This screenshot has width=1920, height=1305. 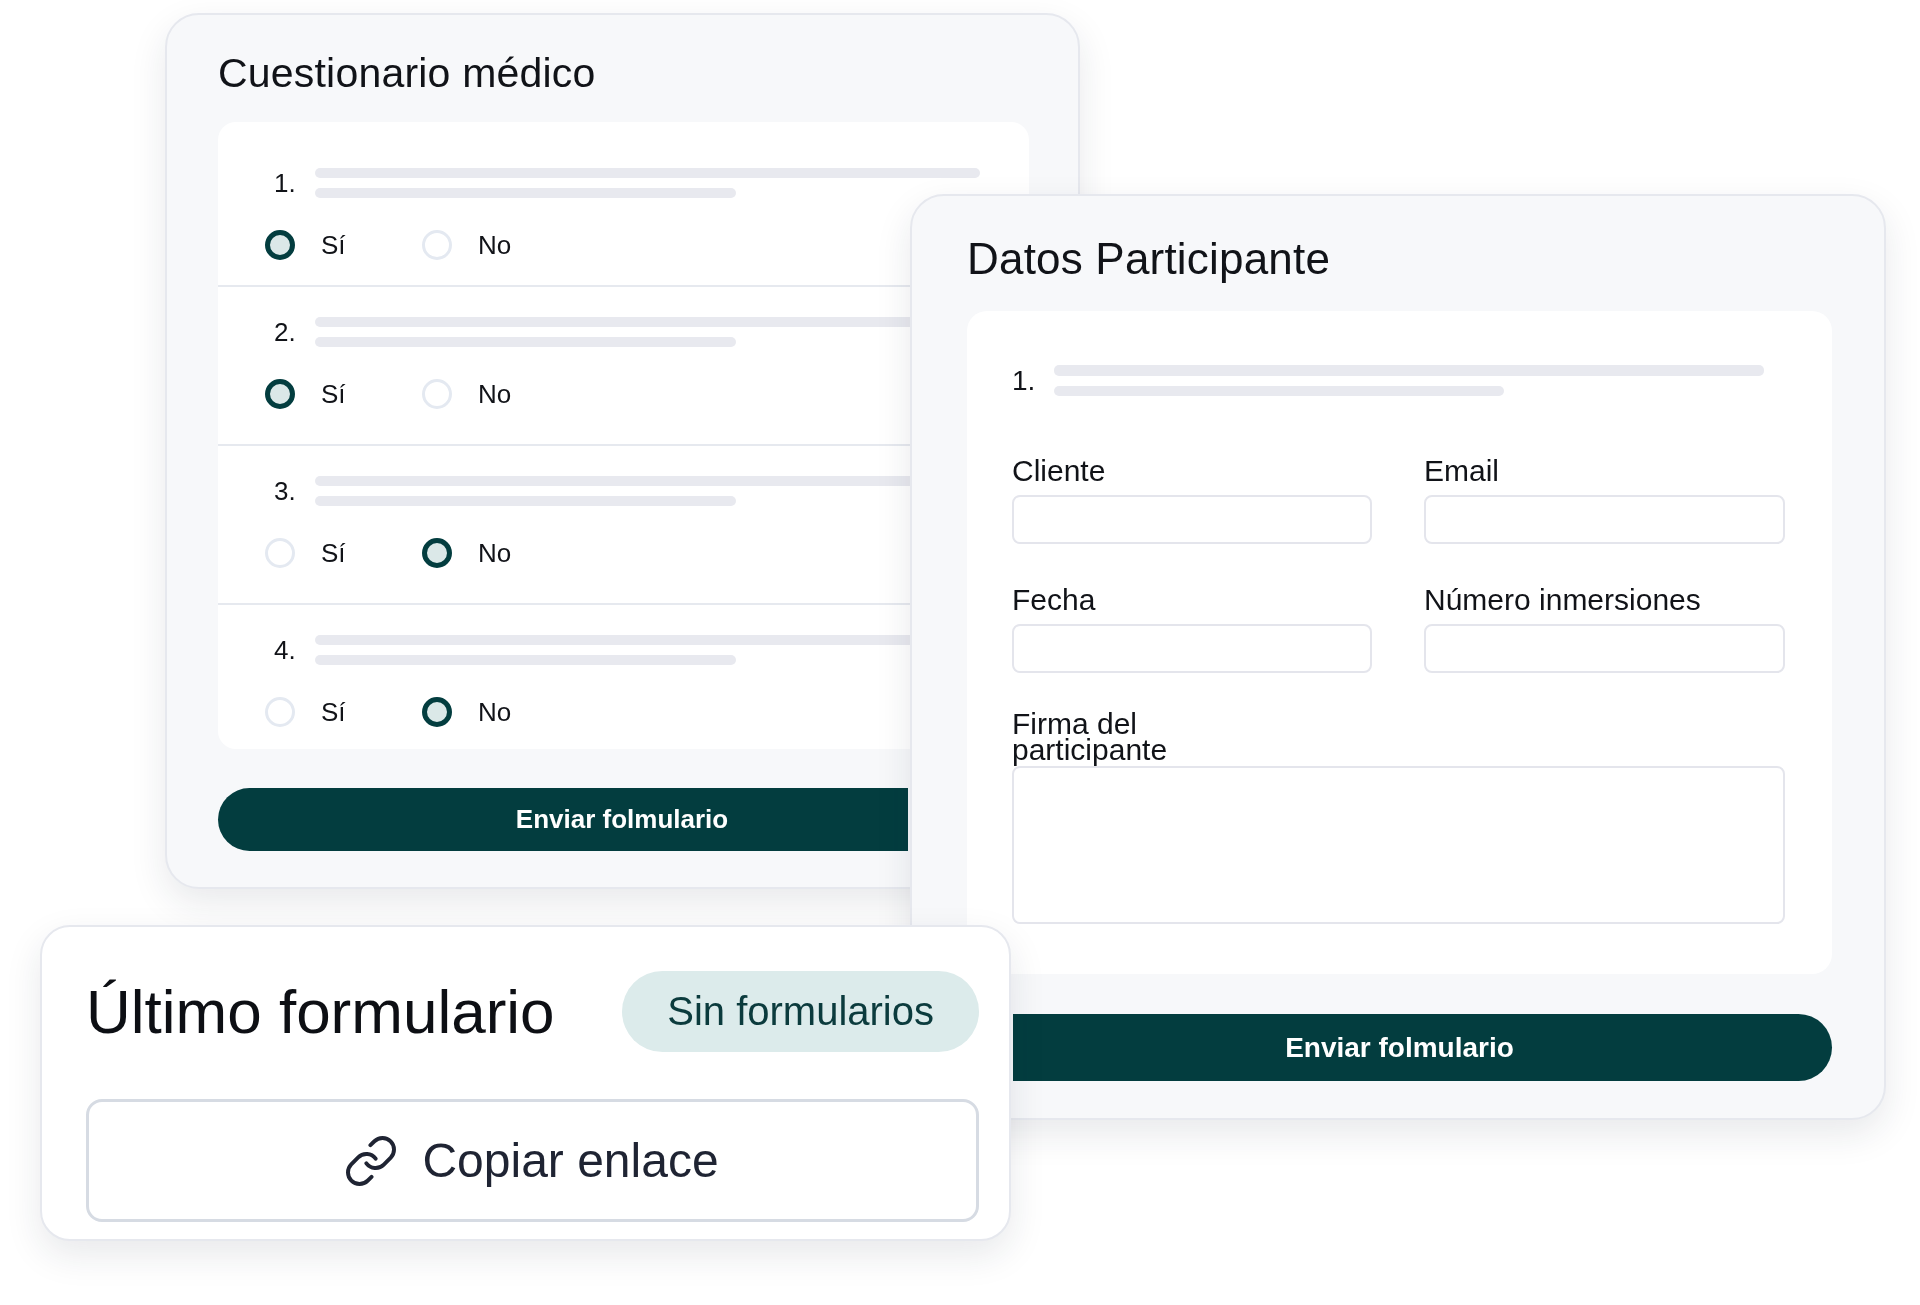 What do you see at coordinates (371, 1160) in the screenshot?
I see `link-icon` at bounding box center [371, 1160].